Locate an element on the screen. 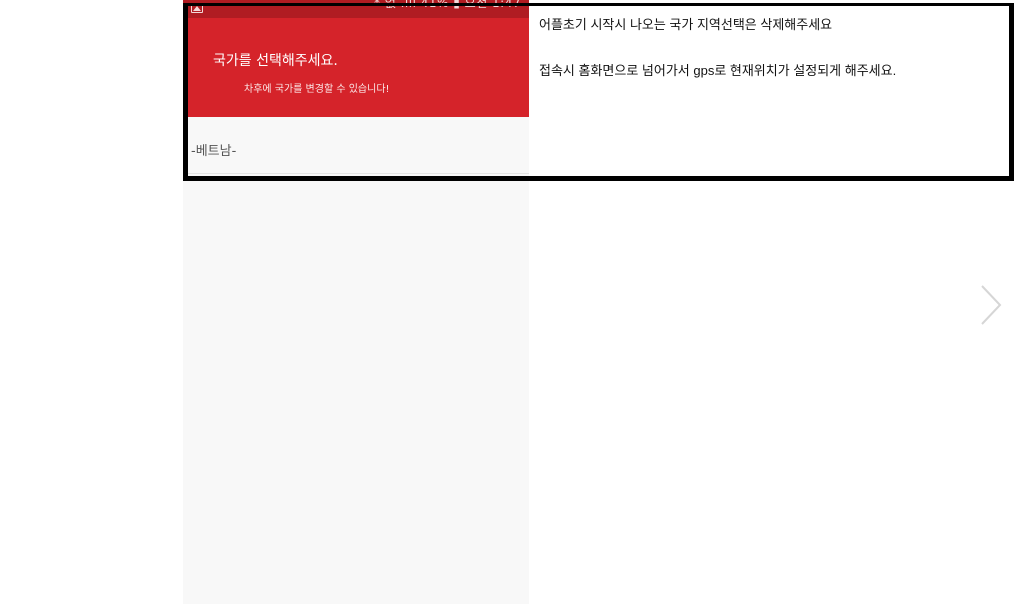  country-label: -베트남- is located at coordinates (214, 151).